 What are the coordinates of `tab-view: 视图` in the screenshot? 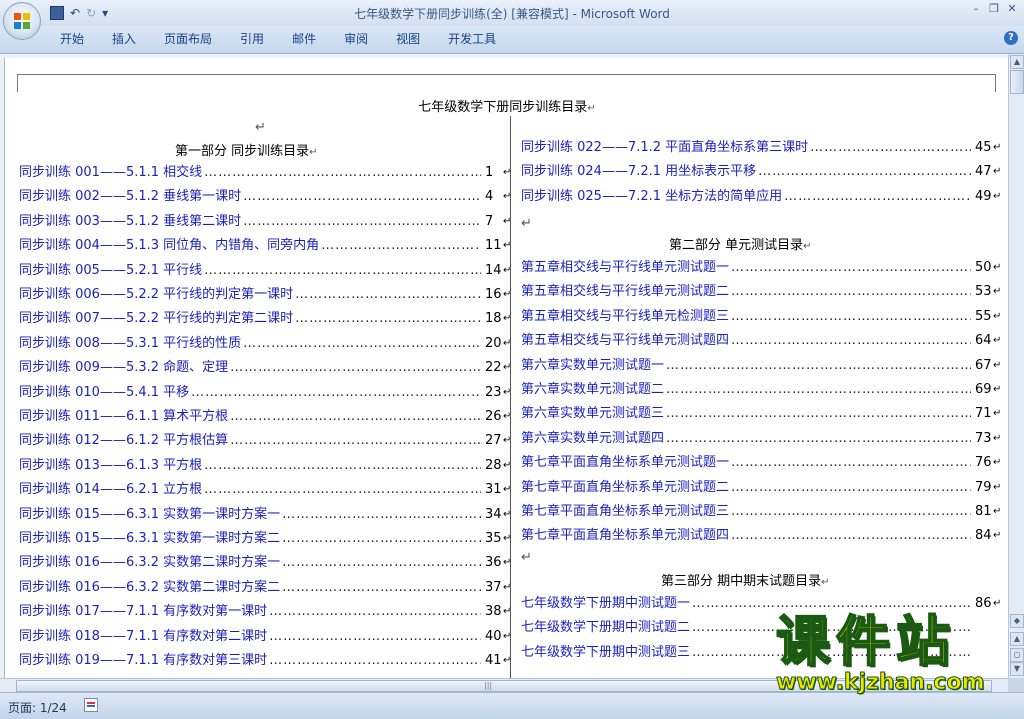 It's located at (408, 39).